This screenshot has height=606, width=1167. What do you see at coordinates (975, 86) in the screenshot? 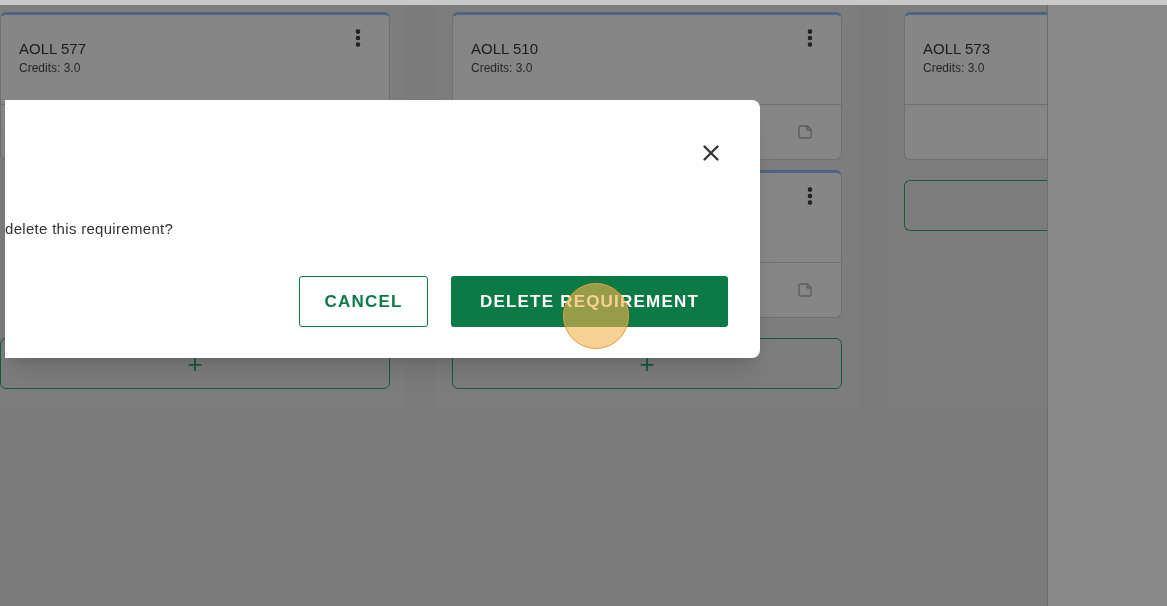
I see `course-card: AOLL 573 Credits: 3.0` at bounding box center [975, 86].